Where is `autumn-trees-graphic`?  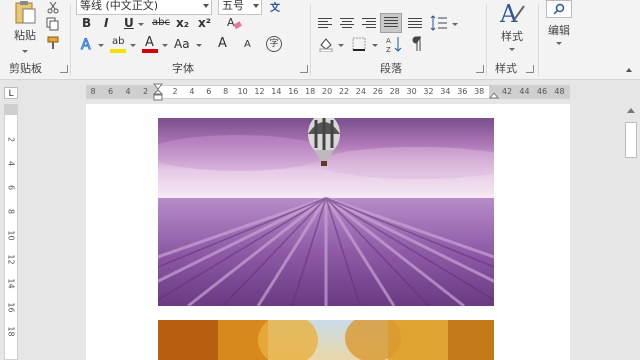 autumn-trees-graphic is located at coordinates (326, 340).